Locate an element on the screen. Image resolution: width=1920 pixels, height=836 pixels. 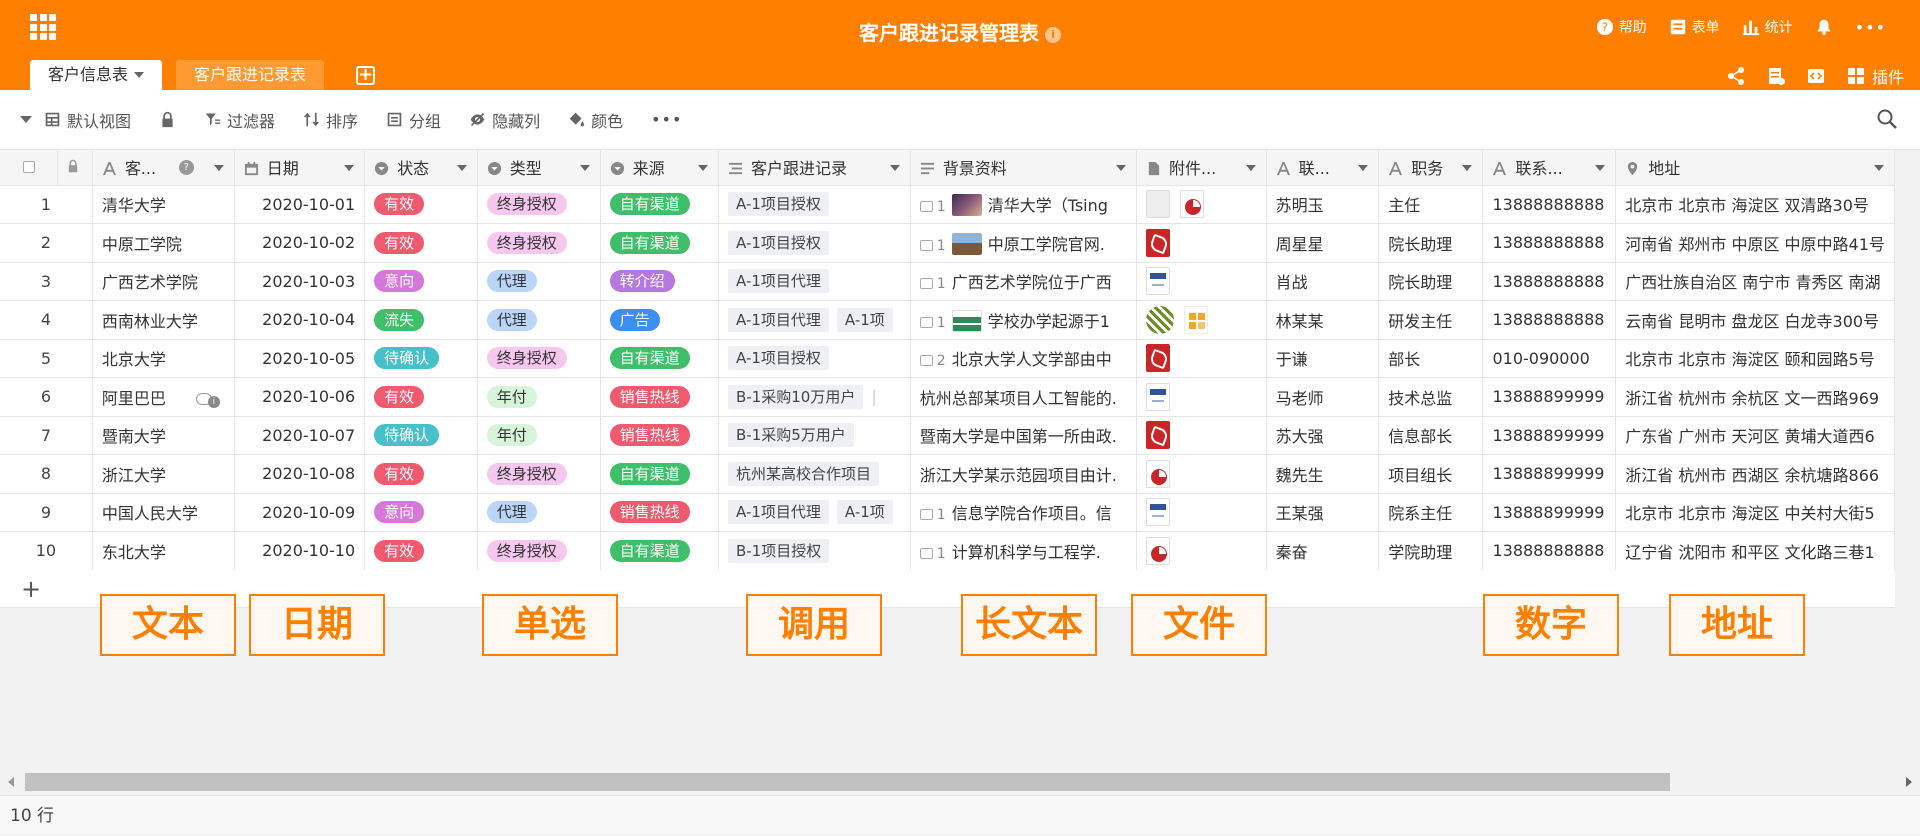
cell-role: 院系主任 is located at coordinates (1431, 512).